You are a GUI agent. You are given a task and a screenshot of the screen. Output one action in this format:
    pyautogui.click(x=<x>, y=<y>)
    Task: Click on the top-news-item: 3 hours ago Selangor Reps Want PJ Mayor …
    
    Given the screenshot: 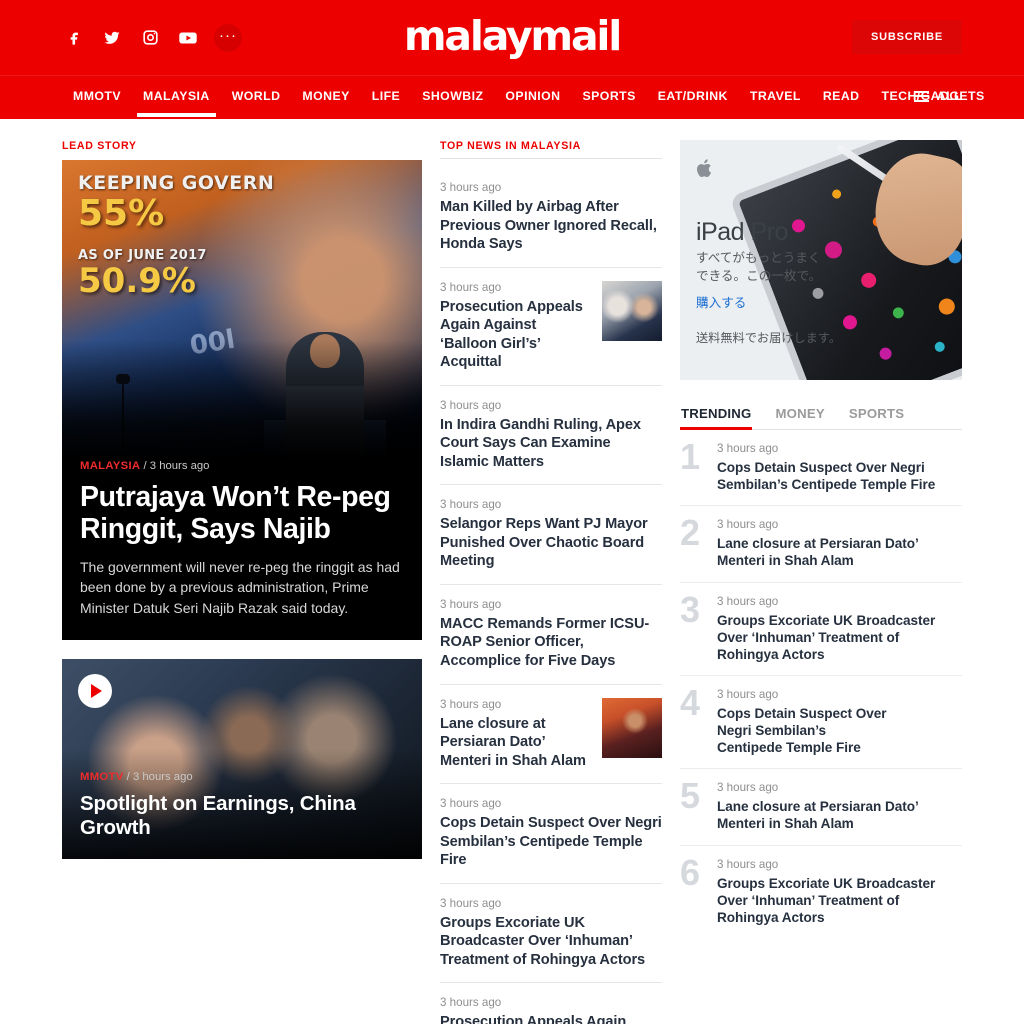 What is the action you would take?
    pyautogui.click(x=551, y=535)
    